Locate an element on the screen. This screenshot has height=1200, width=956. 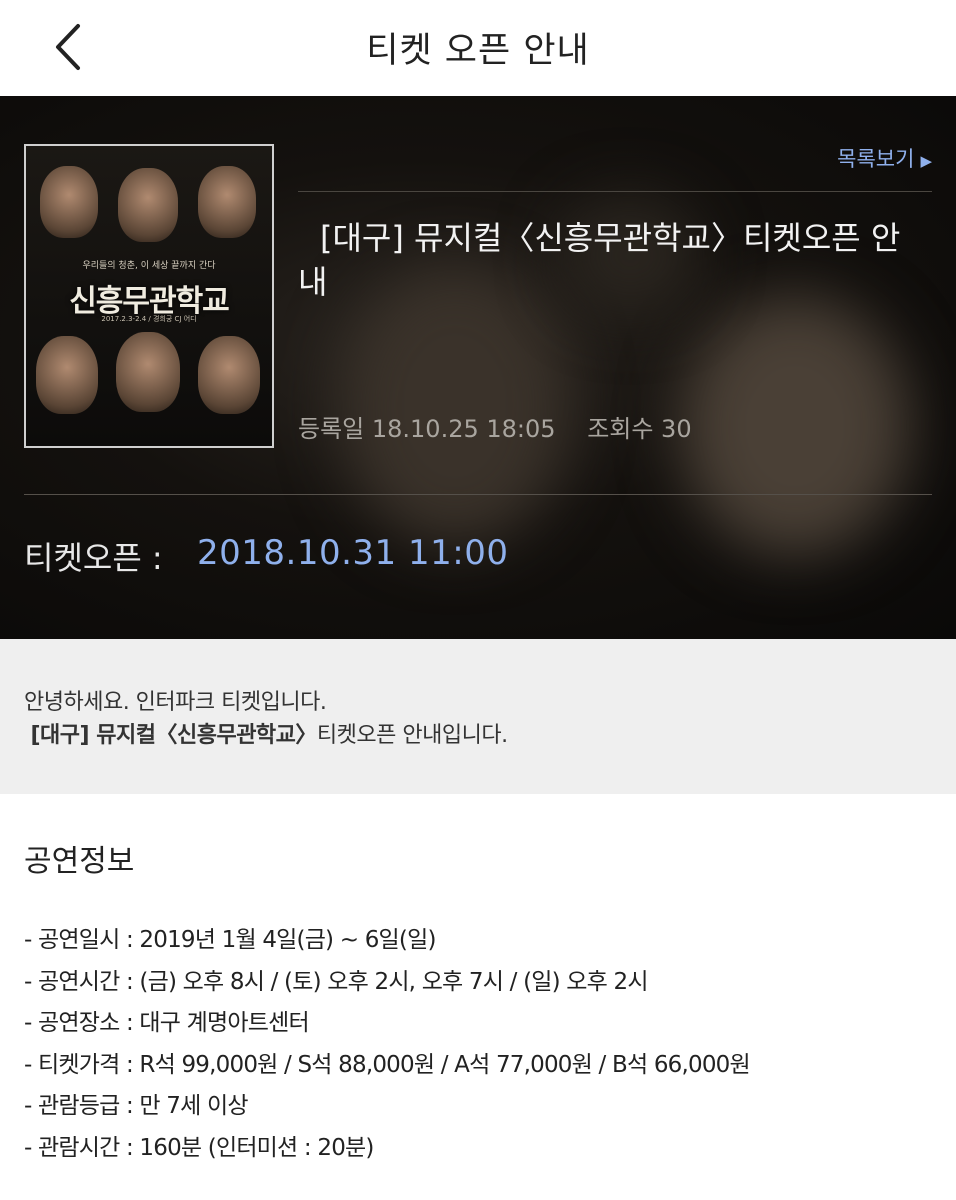
notice-title: [대구] 뮤지컬〈신흥무관학교〉티켓오픈 안내 is located at coordinates (599, 260).